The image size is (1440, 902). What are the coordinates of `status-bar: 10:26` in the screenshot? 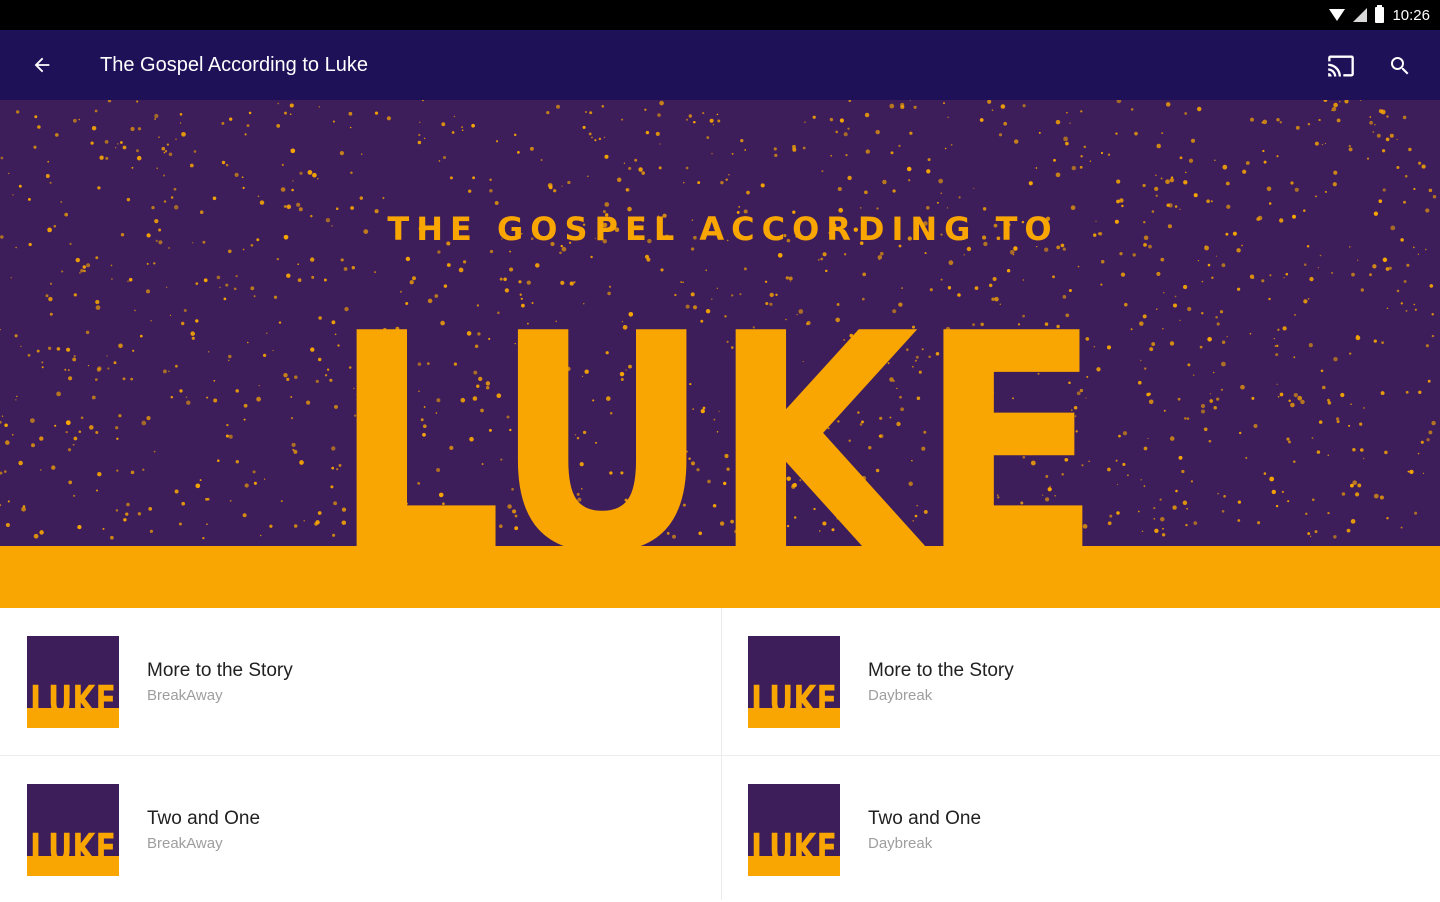 It's located at (720, 15).